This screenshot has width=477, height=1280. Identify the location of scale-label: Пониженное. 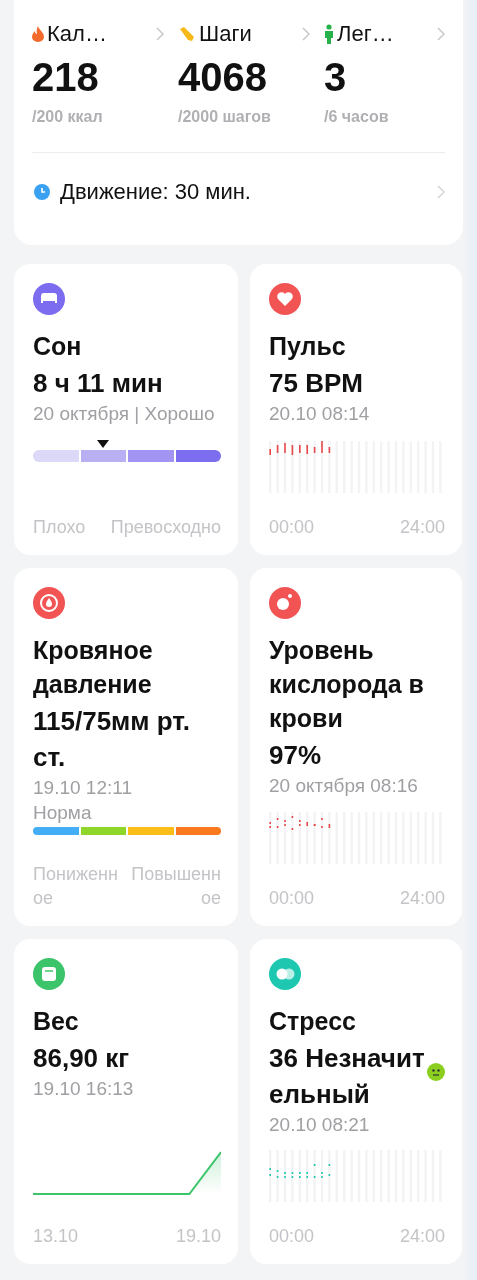
(76, 886).